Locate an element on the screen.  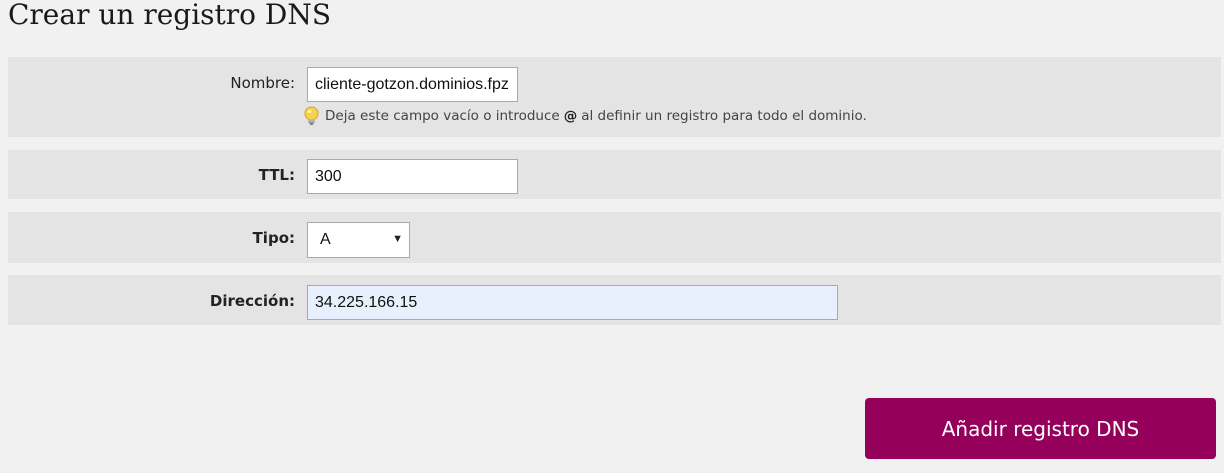
nombre-input is located at coordinates (412, 84).